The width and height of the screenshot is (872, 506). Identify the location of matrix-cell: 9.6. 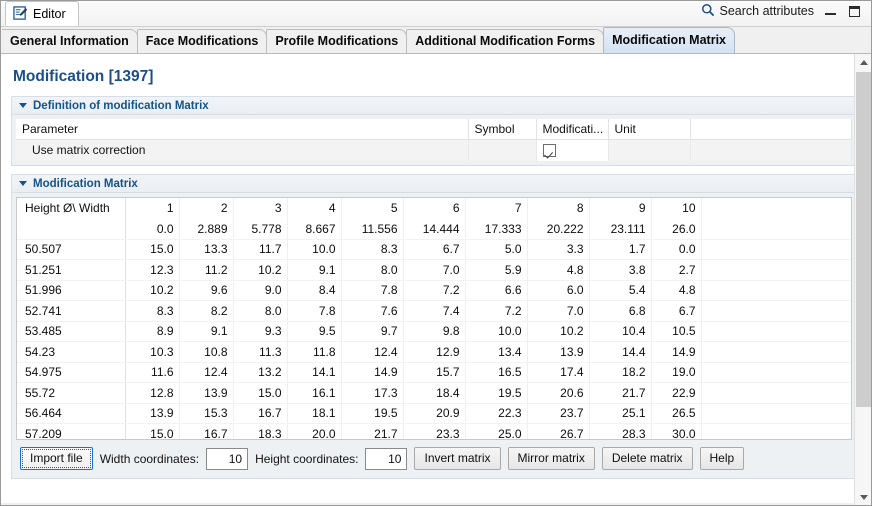
(206, 290).